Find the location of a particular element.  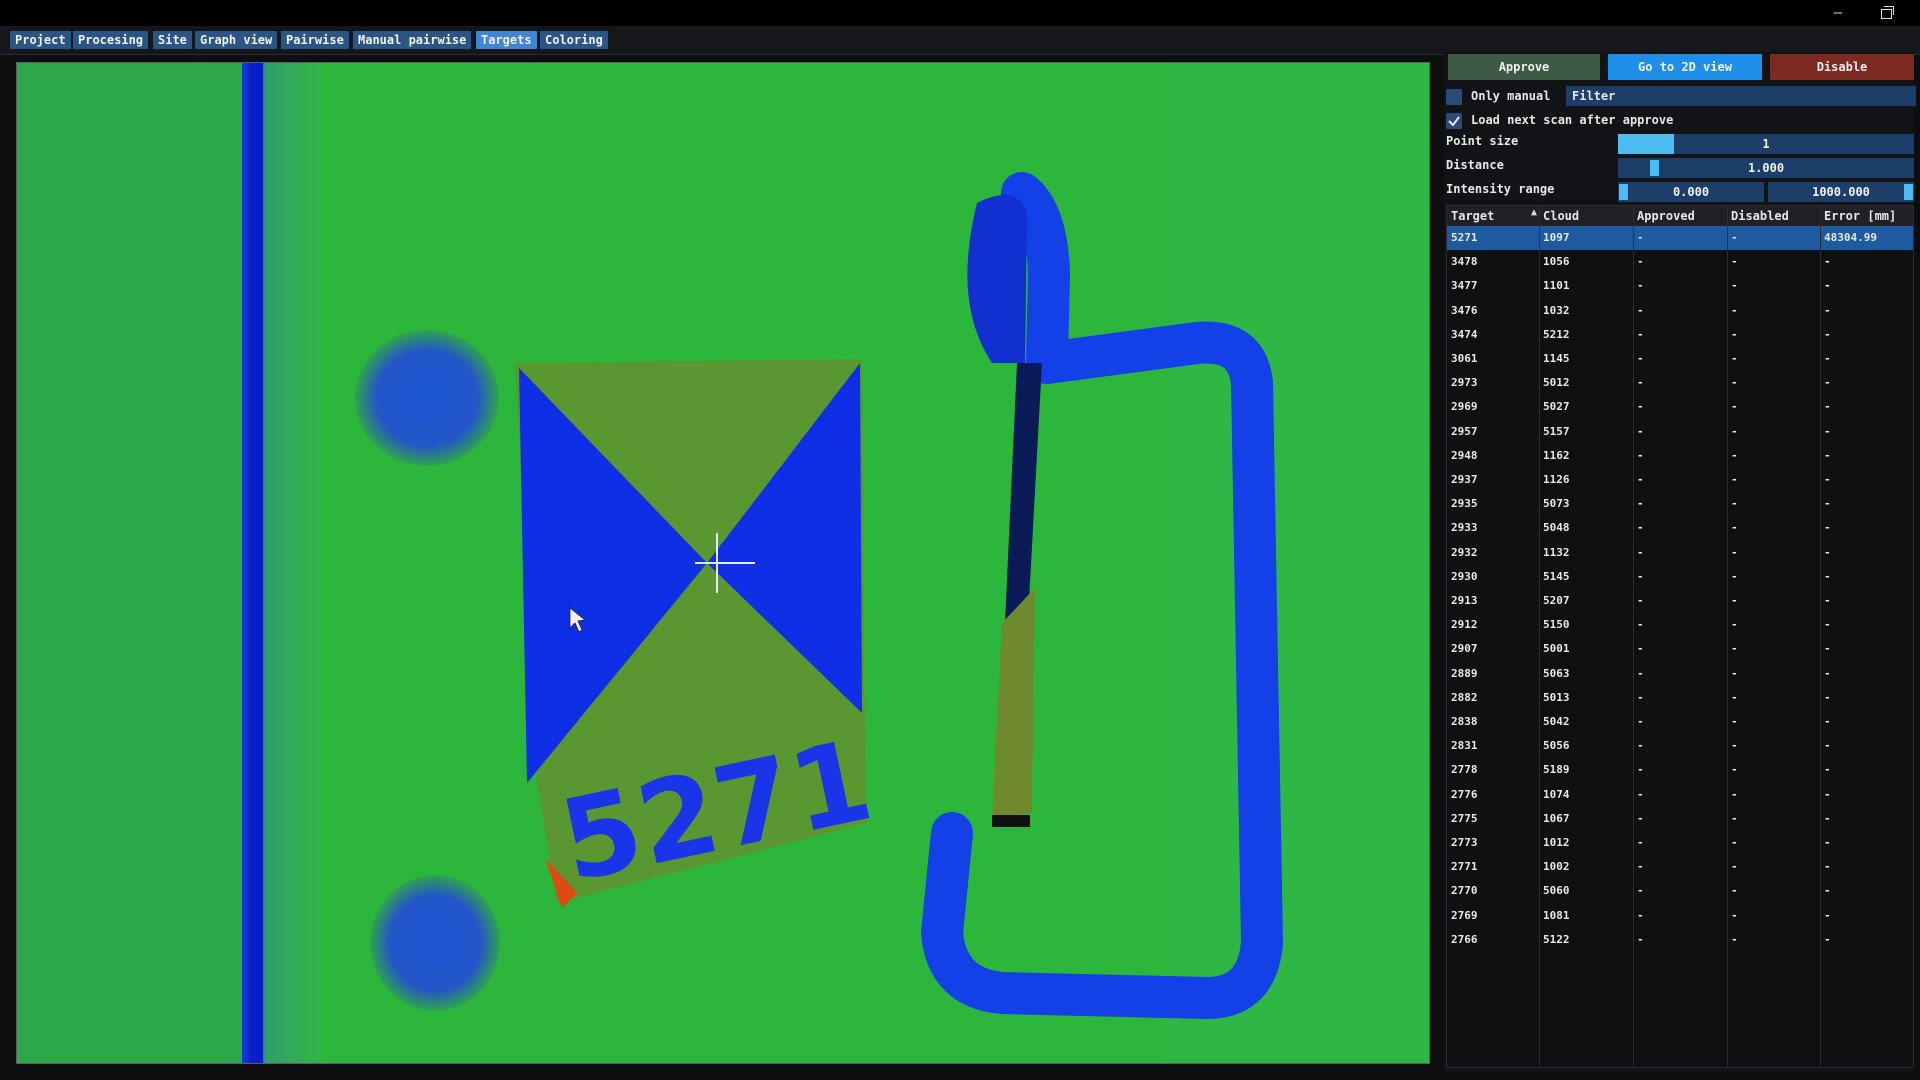

filter-input: Filter is located at coordinates (1741, 96).